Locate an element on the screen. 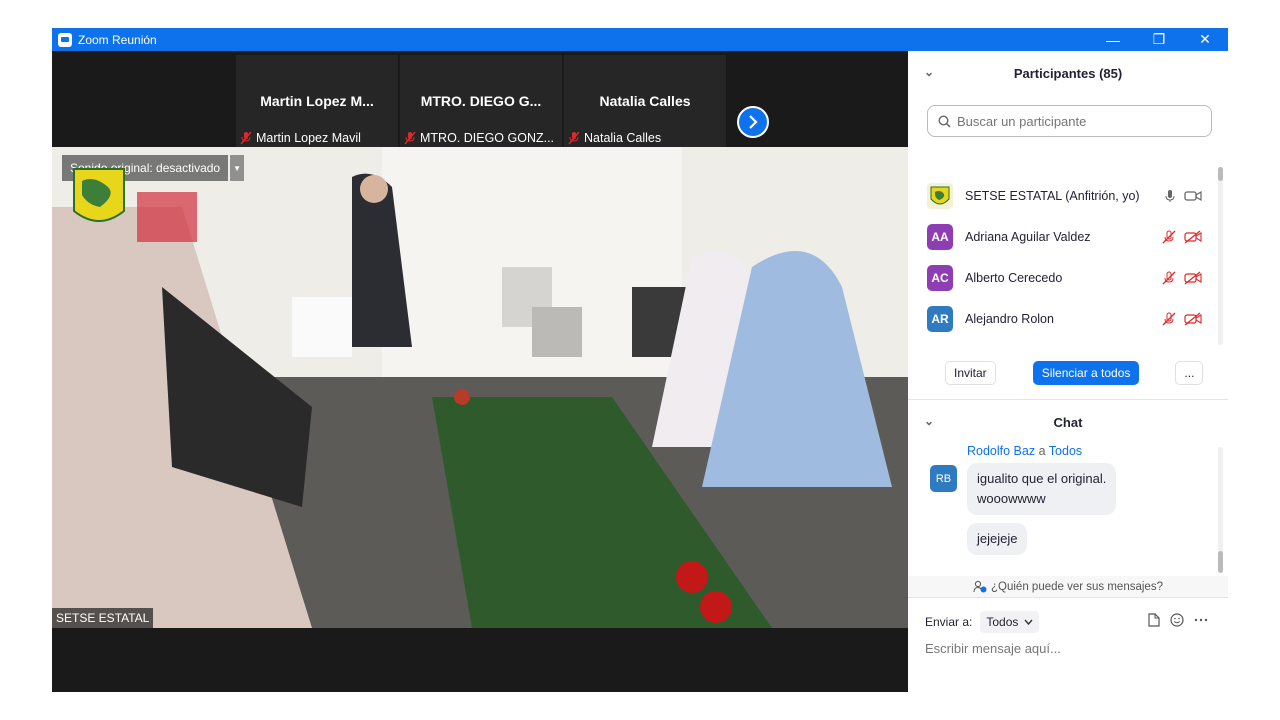  person-info-icon is located at coordinates (980, 586).